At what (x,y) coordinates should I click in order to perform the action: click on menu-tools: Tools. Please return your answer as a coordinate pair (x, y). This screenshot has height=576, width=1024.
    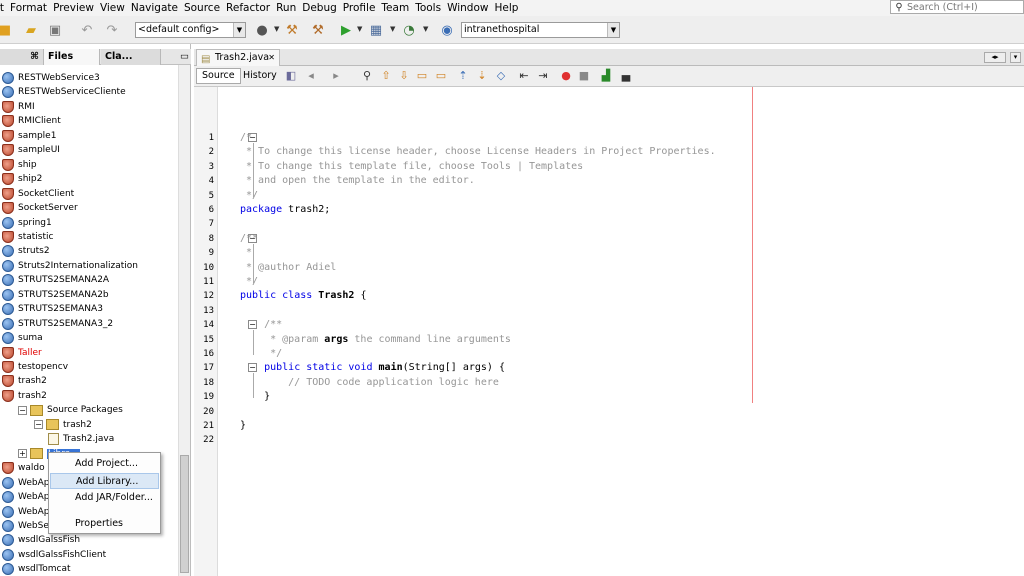
    Looking at the image, I should click on (428, 8).